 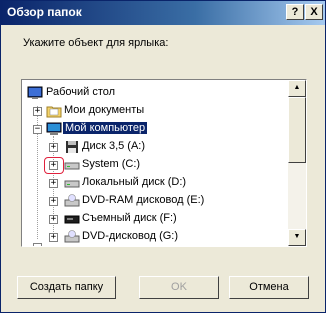 I want to click on dvd-drive-icon, so click(x=72, y=200).